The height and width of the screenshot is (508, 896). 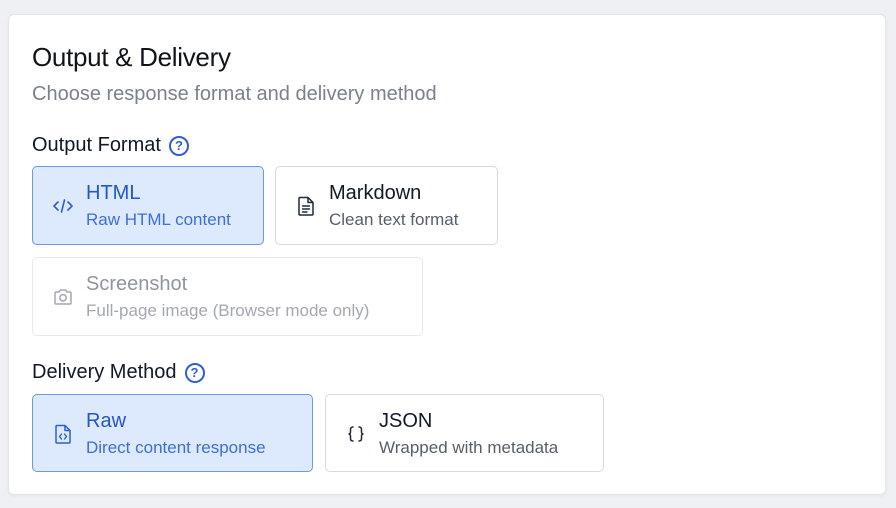 What do you see at coordinates (464, 433) in the screenshot?
I see `delivery-option-json: JSON Wrapped with metadata` at bounding box center [464, 433].